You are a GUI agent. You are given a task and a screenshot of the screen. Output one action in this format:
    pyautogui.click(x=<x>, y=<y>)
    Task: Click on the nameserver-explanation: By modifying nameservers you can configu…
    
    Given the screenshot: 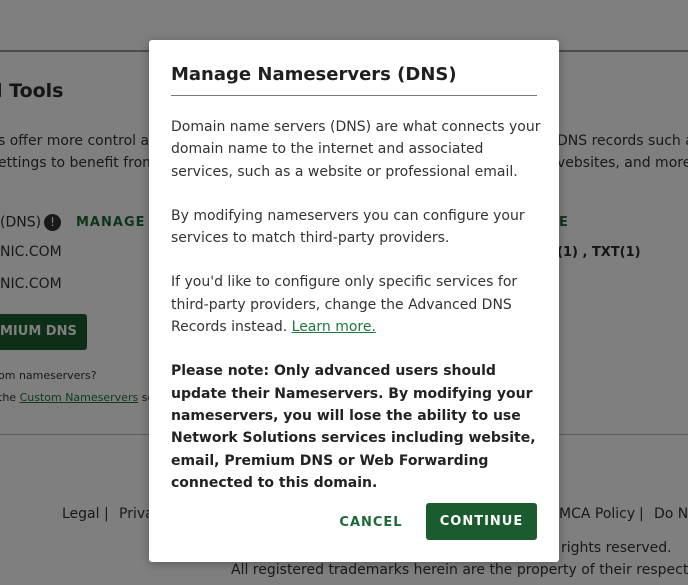 What is the action you would take?
    pyautogui.click(x=348, y=227)
    